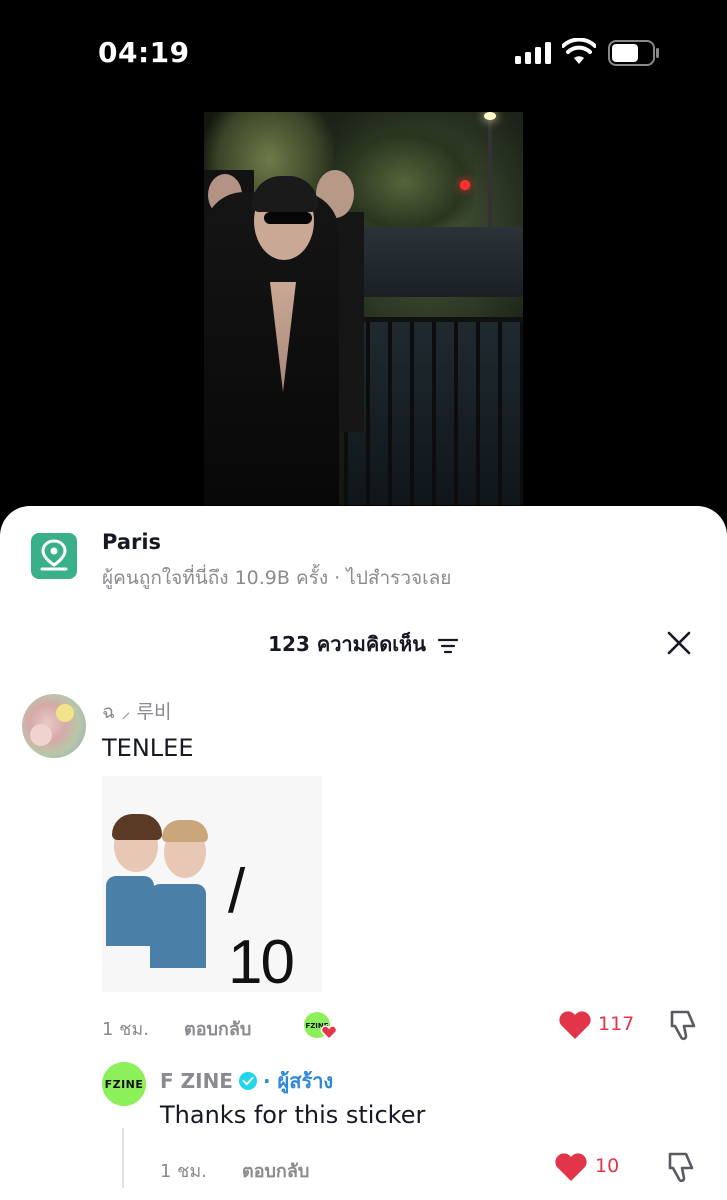 This screenshot has height=1200, width=727. I want to click on sort-filter-icon, so click(448, 646).